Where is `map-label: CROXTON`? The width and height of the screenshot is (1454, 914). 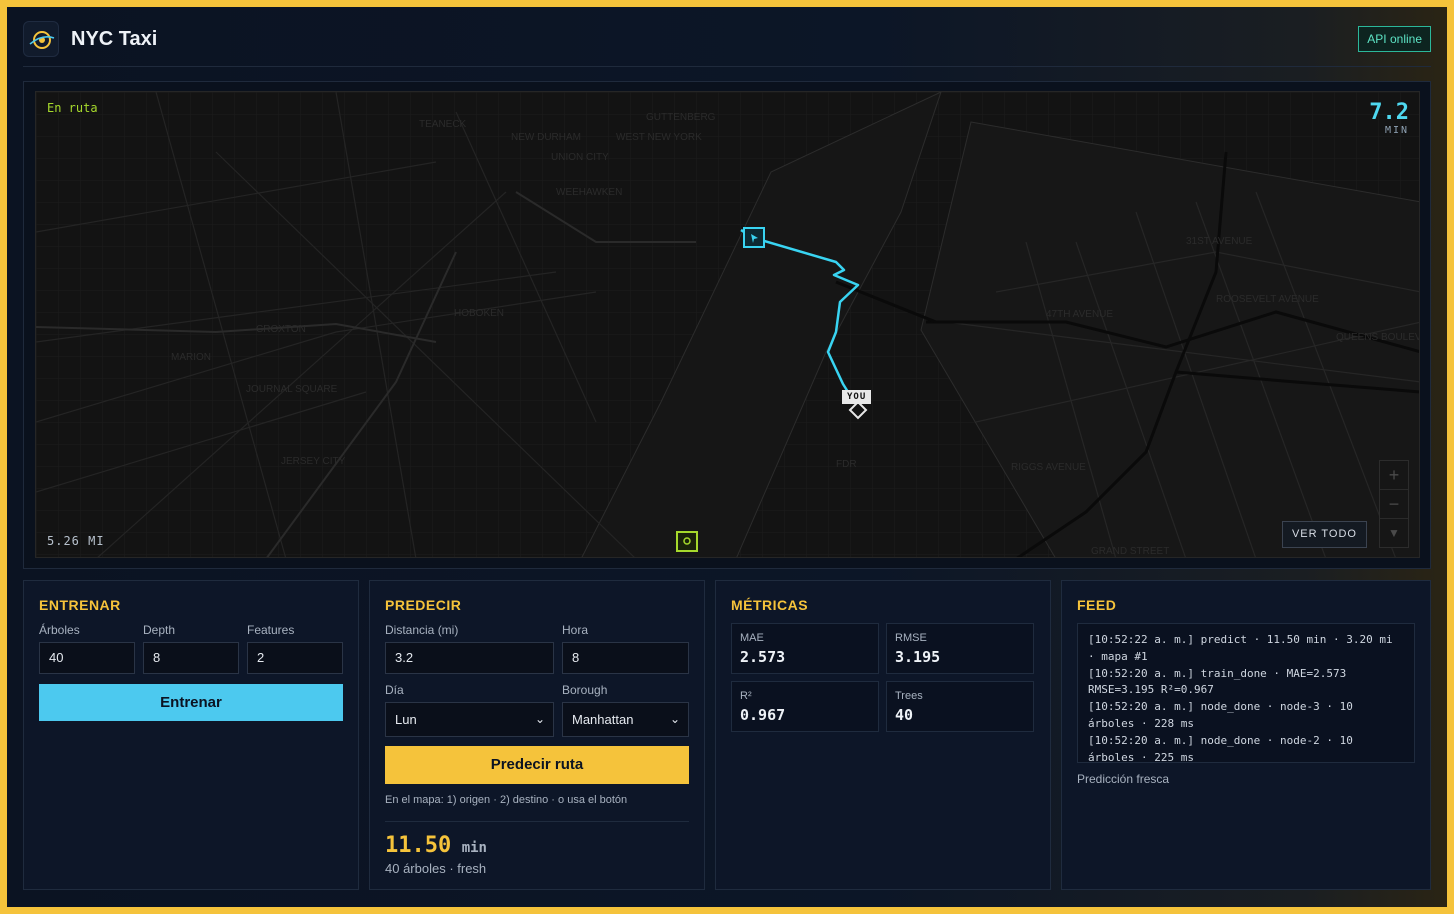
map-label: CROXTON is located at coordinates (281, 329).